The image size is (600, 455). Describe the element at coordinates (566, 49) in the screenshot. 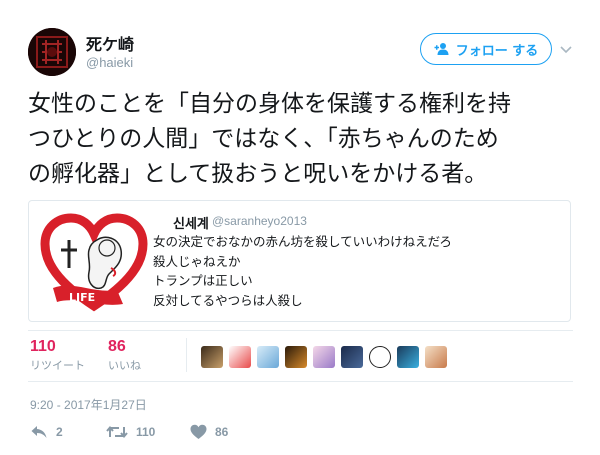

I see `chevron-down-icon` at that location.